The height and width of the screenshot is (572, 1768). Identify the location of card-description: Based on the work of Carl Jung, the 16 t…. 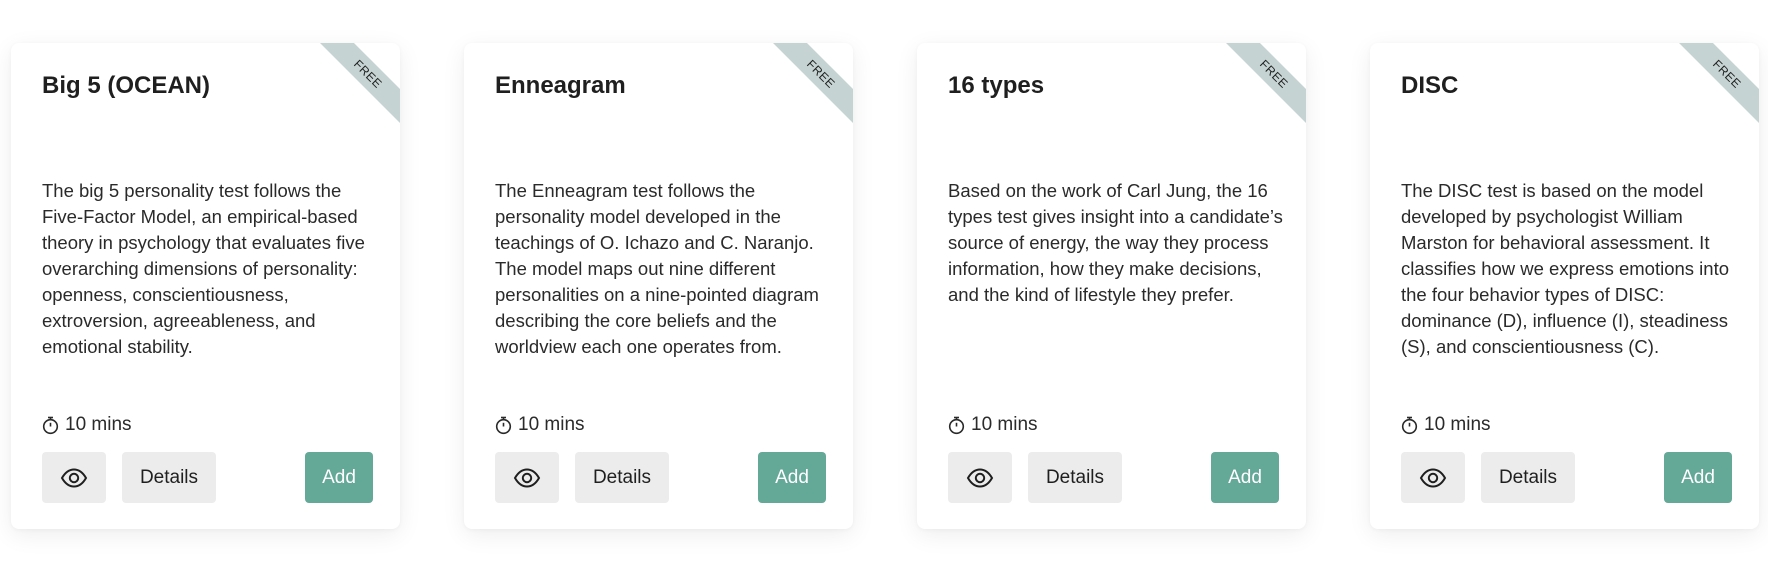
(1115, 242).